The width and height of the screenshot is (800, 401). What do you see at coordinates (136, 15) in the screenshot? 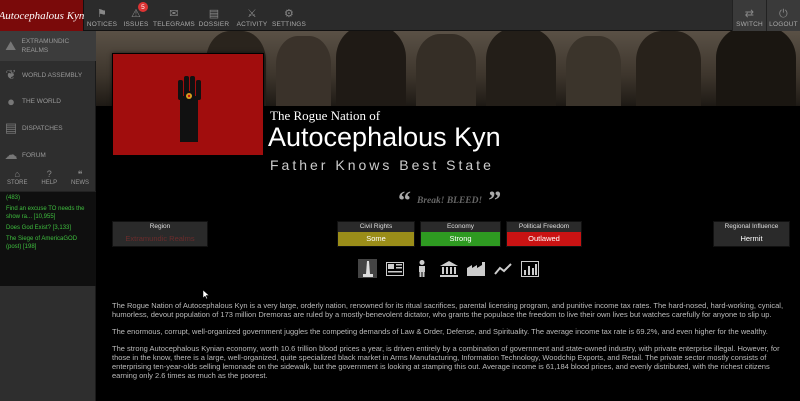
I see `nav-issues: 5 ⚠ ISSUES` at bounding box center [136, 15].